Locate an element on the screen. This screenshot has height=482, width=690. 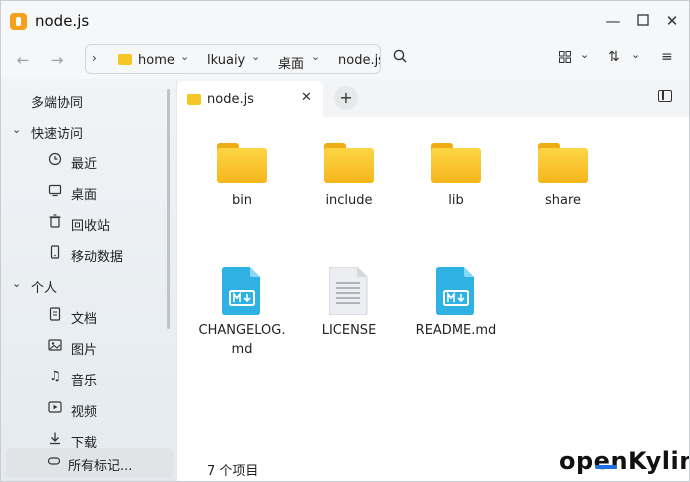
sidebar-item-music: ♫ 音乐 is located at coordinates (86, 378).